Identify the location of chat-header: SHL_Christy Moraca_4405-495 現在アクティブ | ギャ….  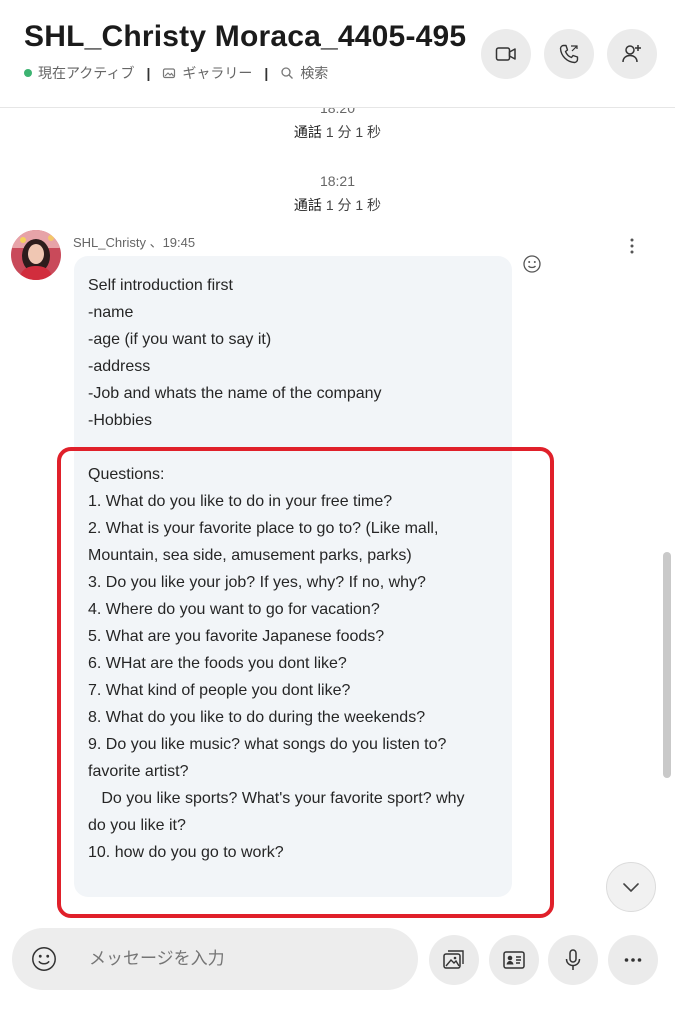
(337, 54).